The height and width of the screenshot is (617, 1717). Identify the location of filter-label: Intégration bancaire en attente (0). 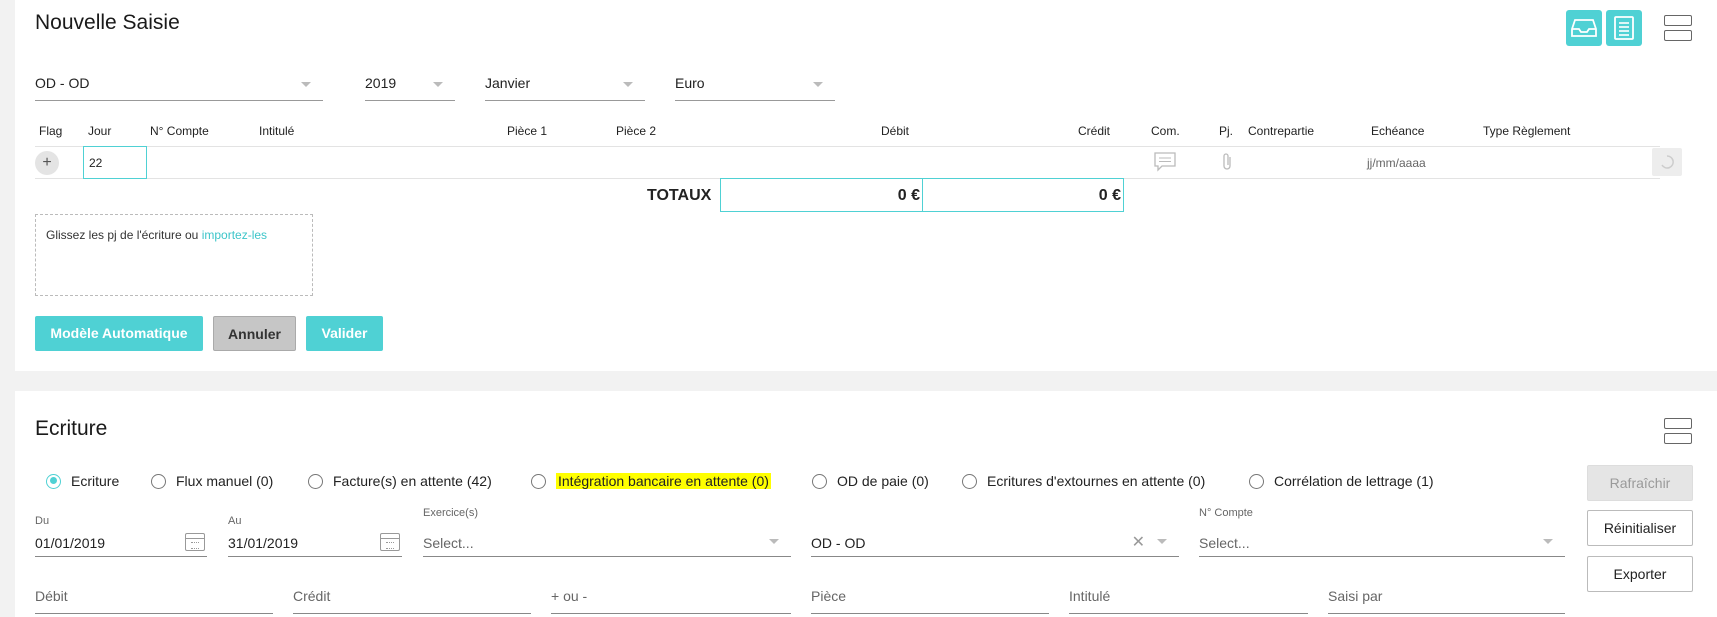
(663, 481).